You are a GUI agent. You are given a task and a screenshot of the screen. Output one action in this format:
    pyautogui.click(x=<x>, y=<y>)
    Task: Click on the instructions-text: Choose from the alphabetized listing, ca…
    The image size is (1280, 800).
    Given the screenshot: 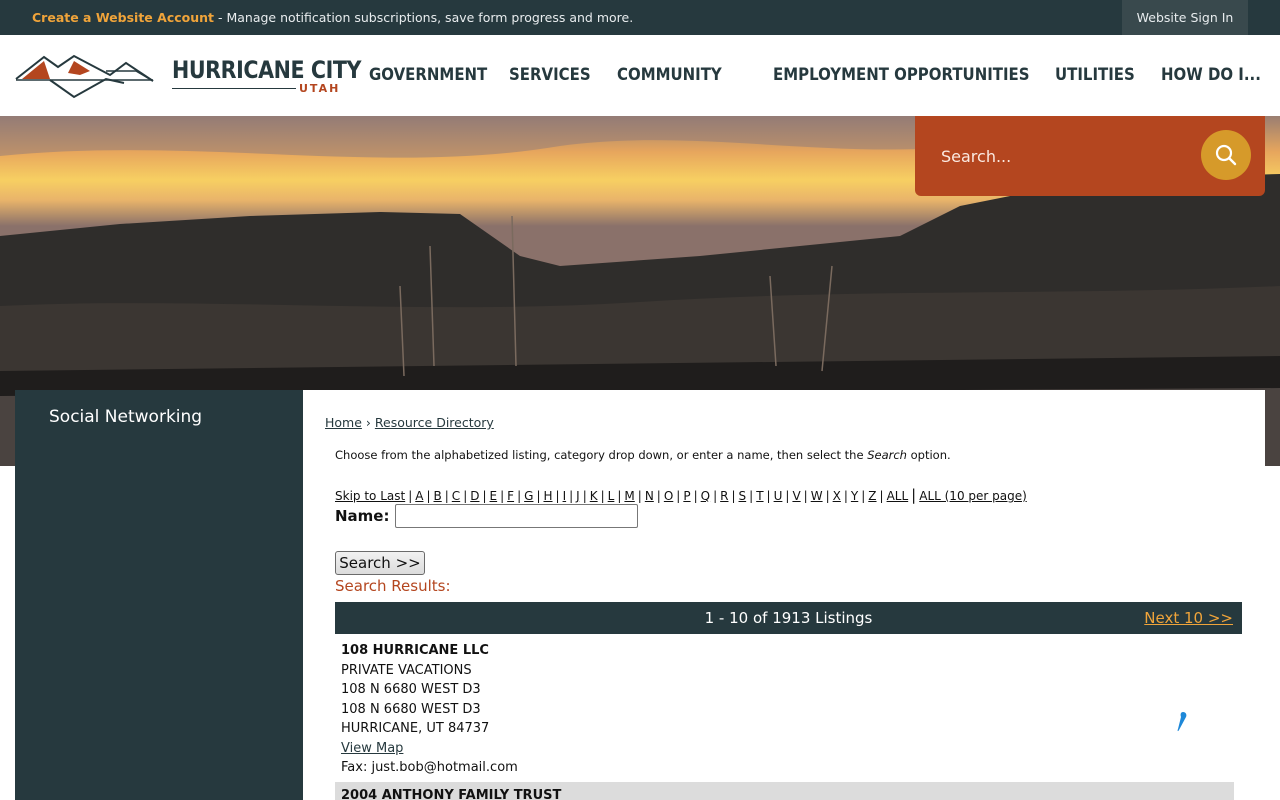 What is the action you would take?
    pyautogui.click(x=643, y=455)
    